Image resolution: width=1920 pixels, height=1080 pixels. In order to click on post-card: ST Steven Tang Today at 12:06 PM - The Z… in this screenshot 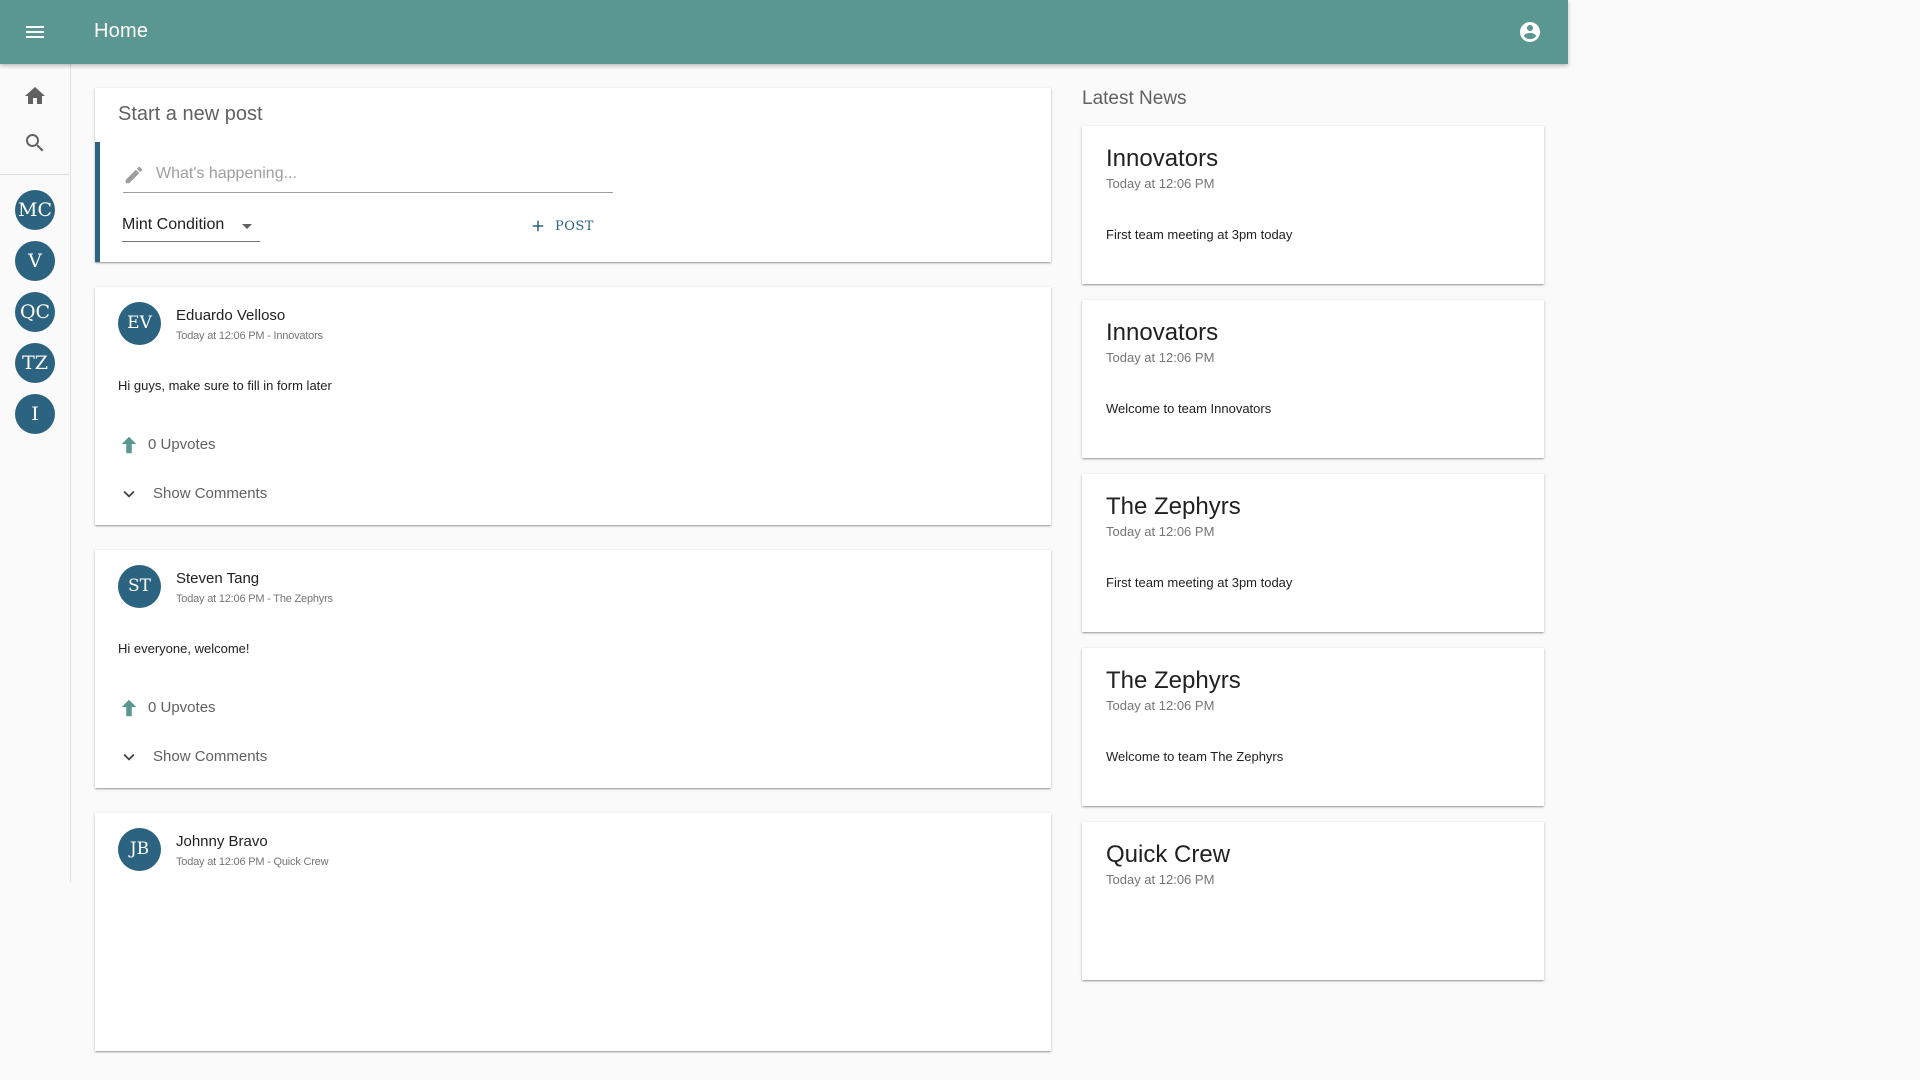, I will do `click(573, 669)`.